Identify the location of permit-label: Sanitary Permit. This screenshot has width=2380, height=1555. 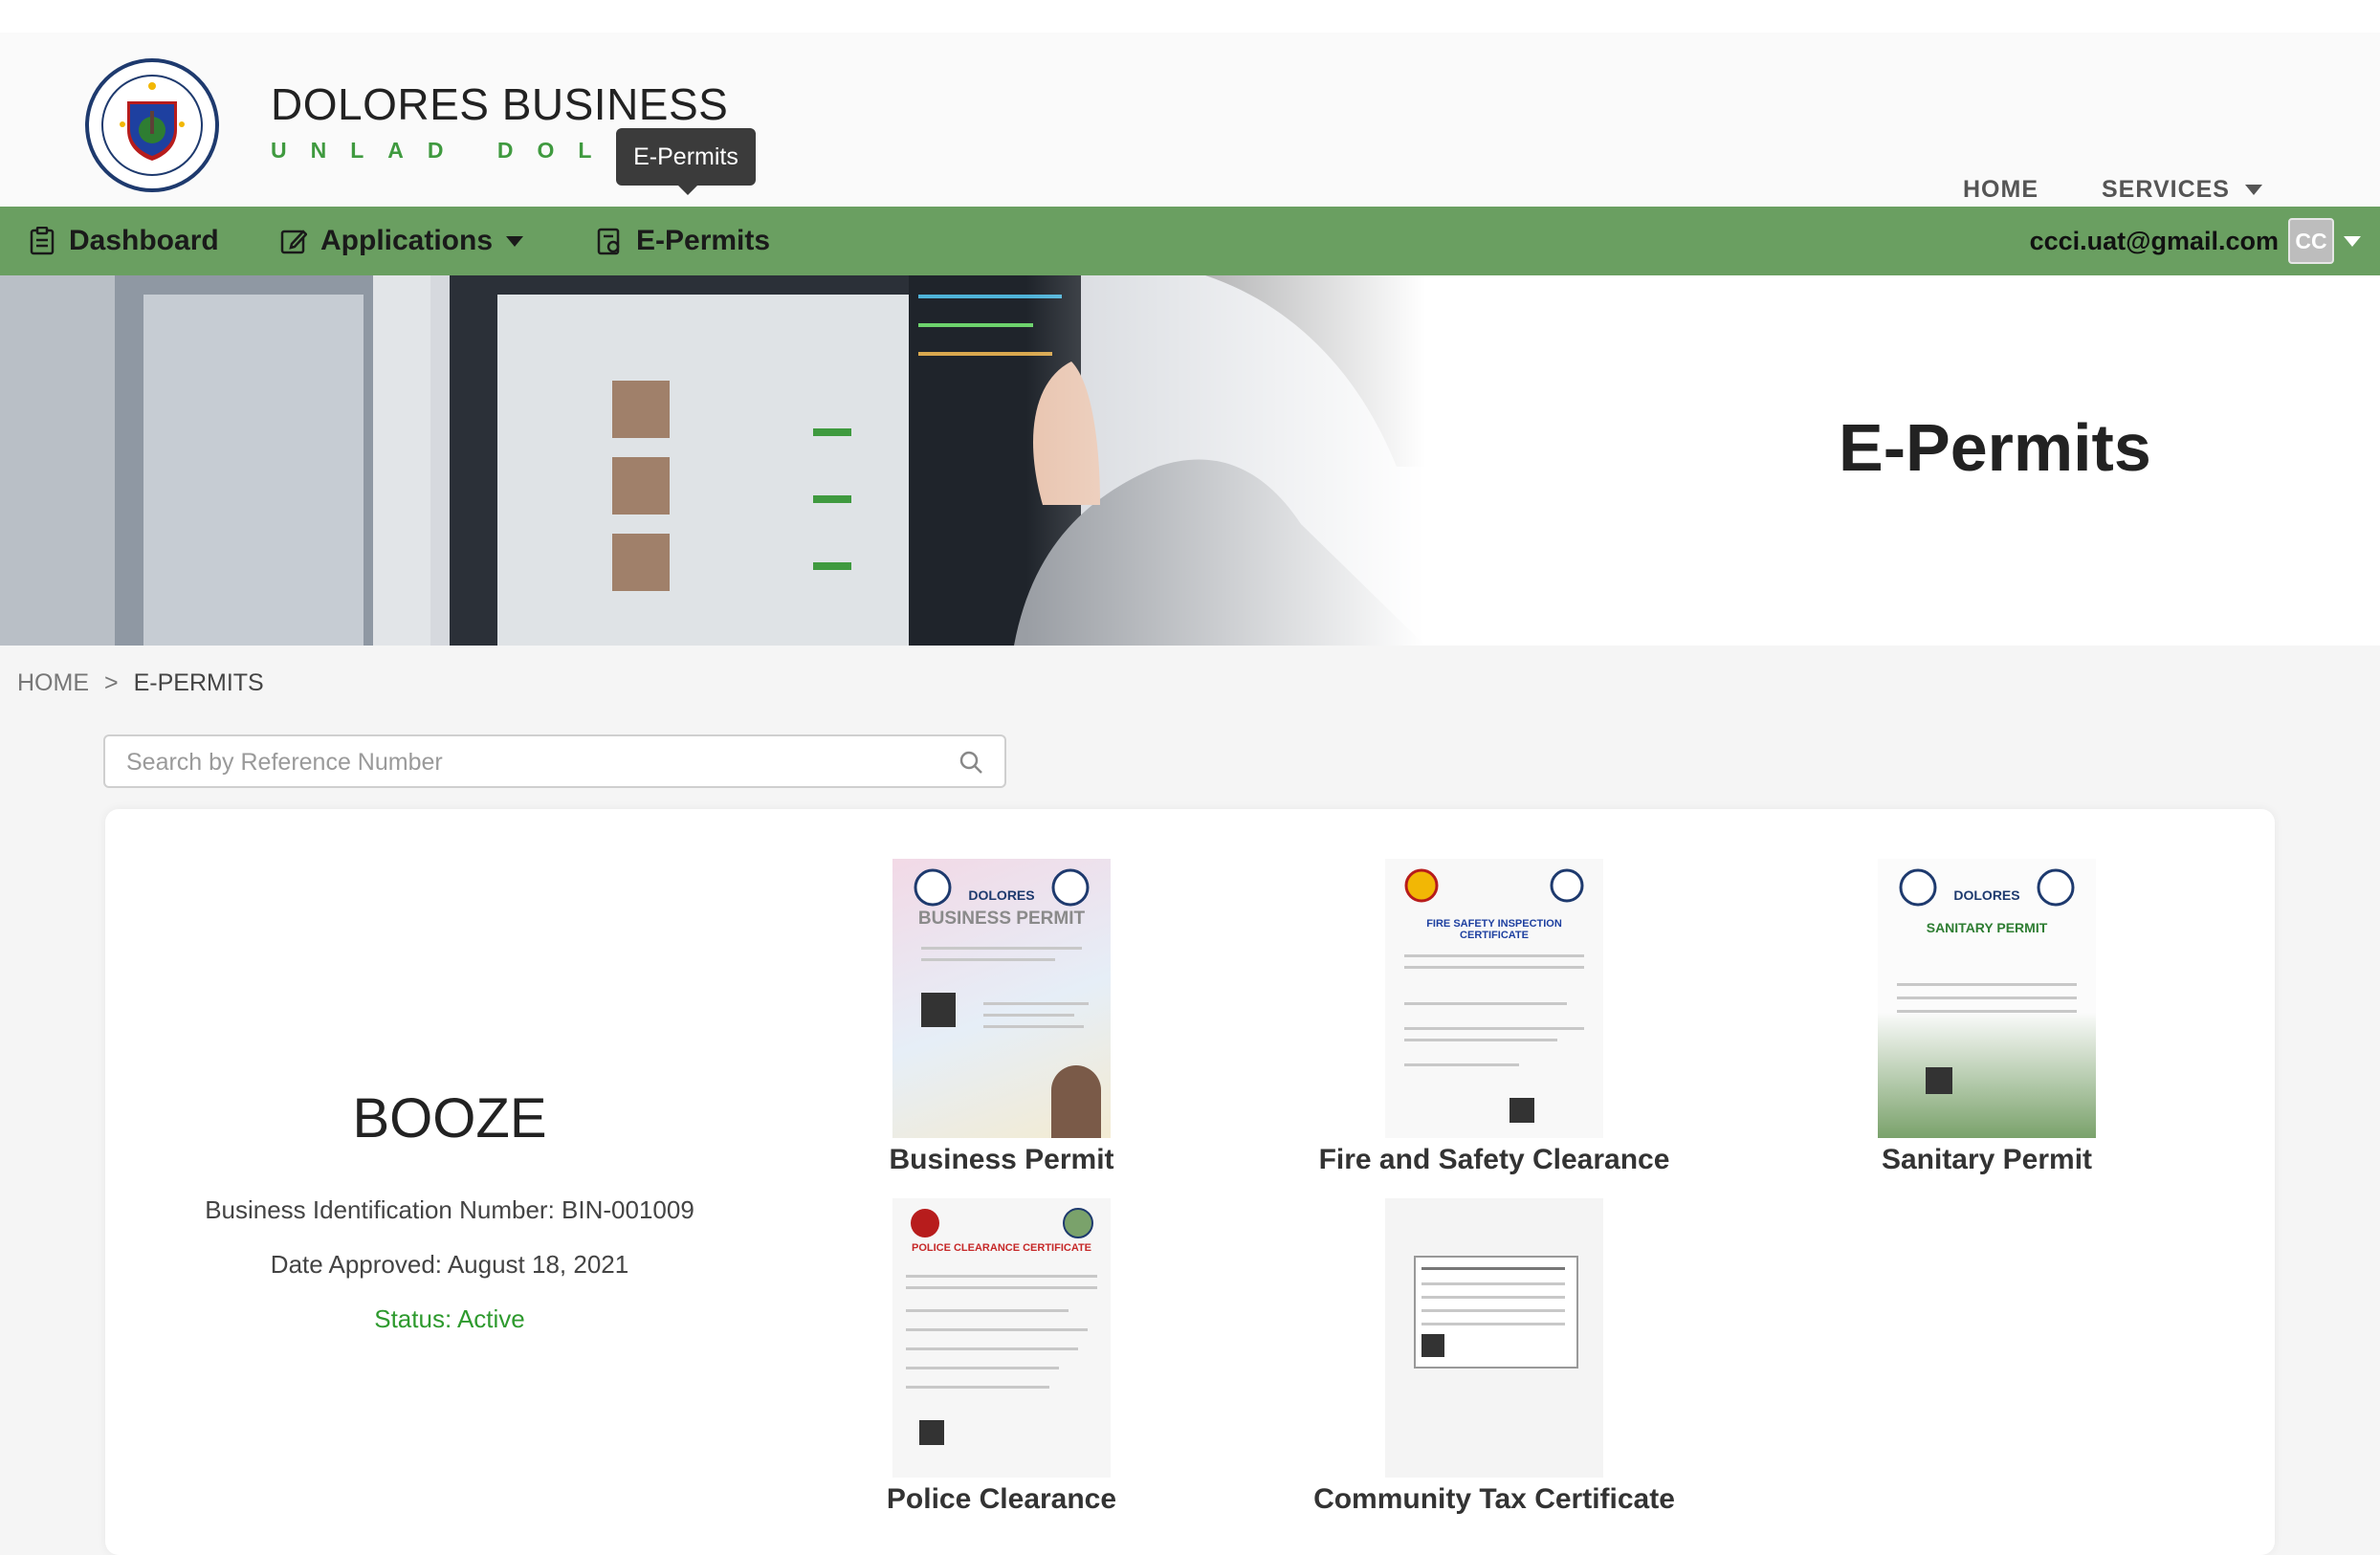
(1987, 1159).